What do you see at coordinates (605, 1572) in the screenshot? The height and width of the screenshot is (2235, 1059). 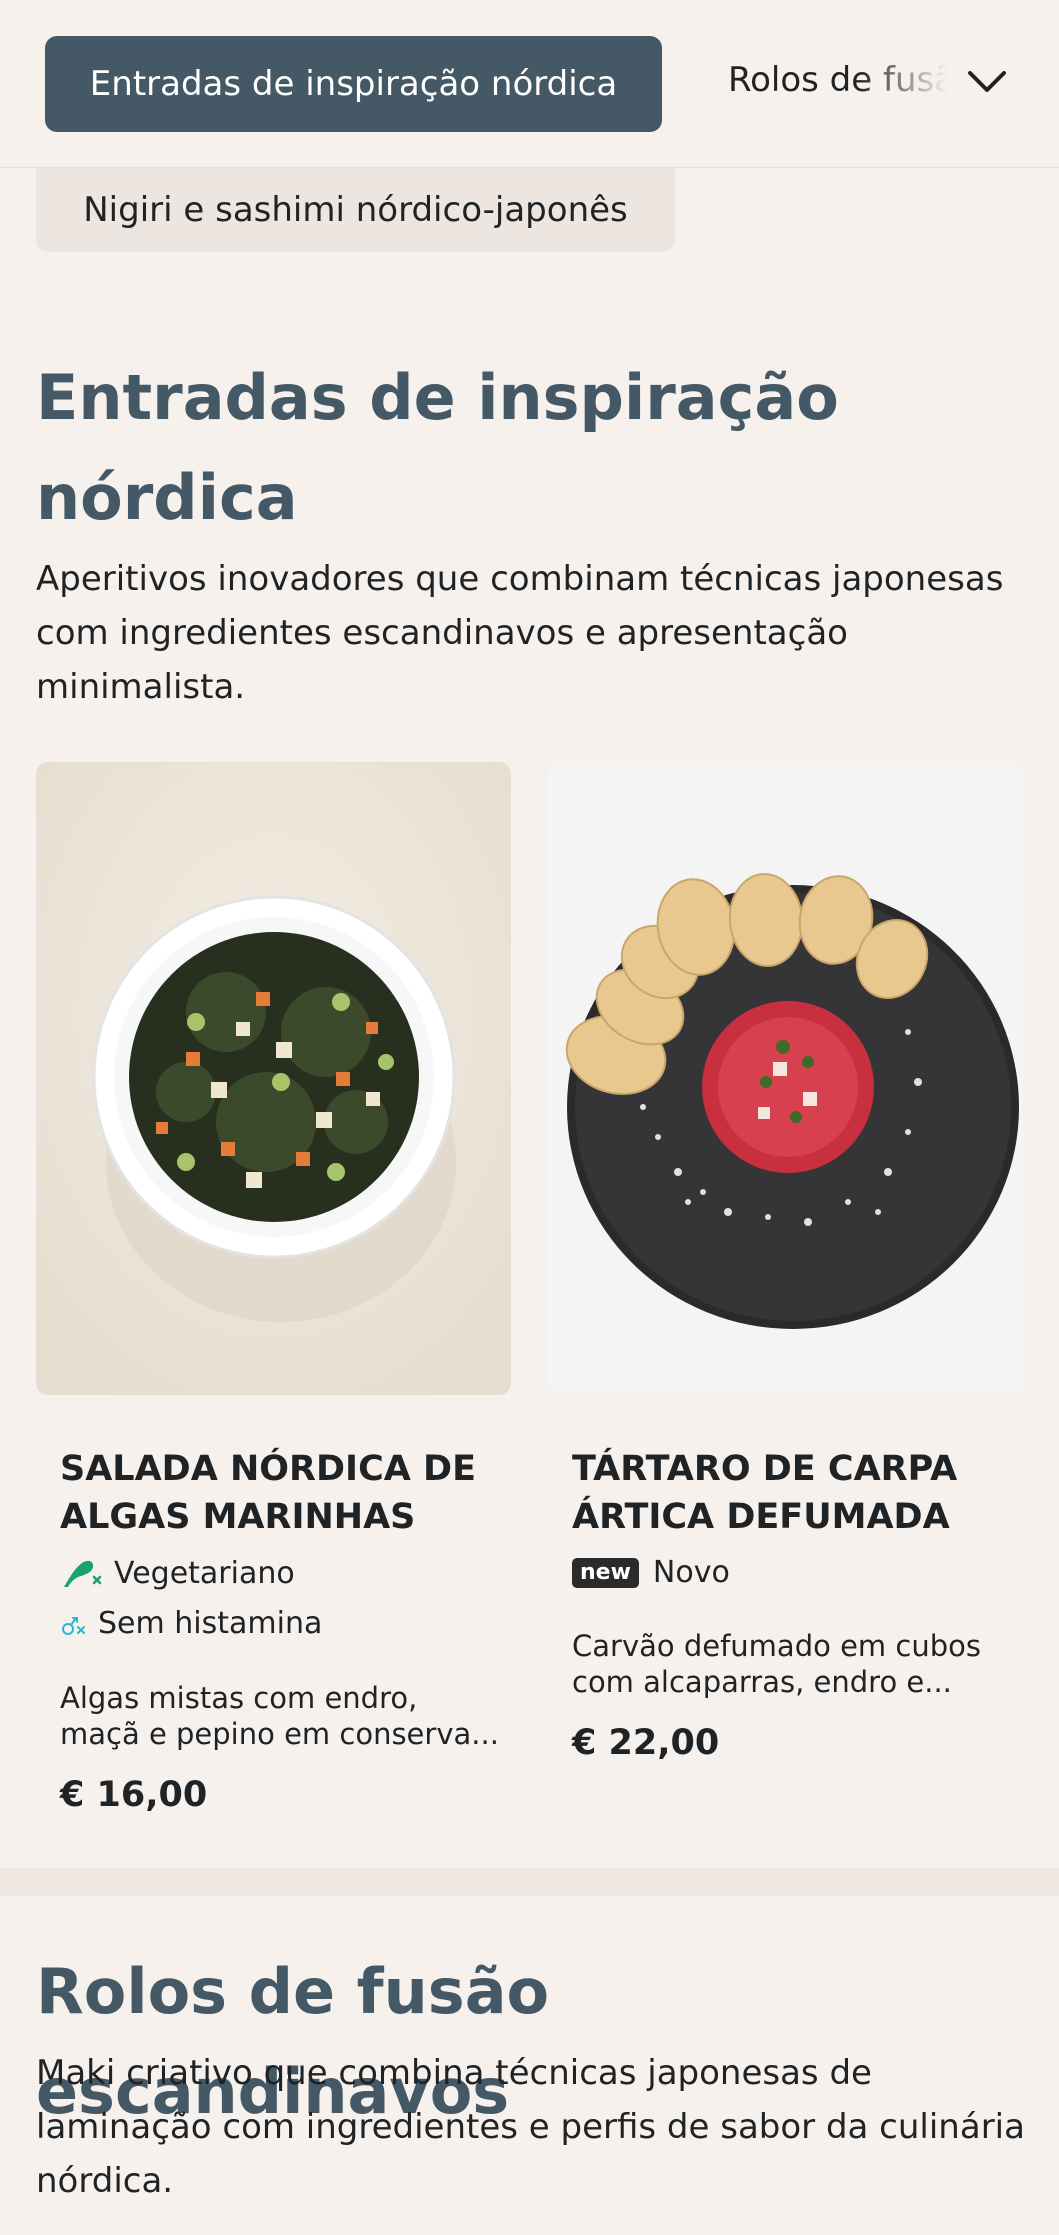 I see `new-badge: new` at bounding box center [605, 1572].